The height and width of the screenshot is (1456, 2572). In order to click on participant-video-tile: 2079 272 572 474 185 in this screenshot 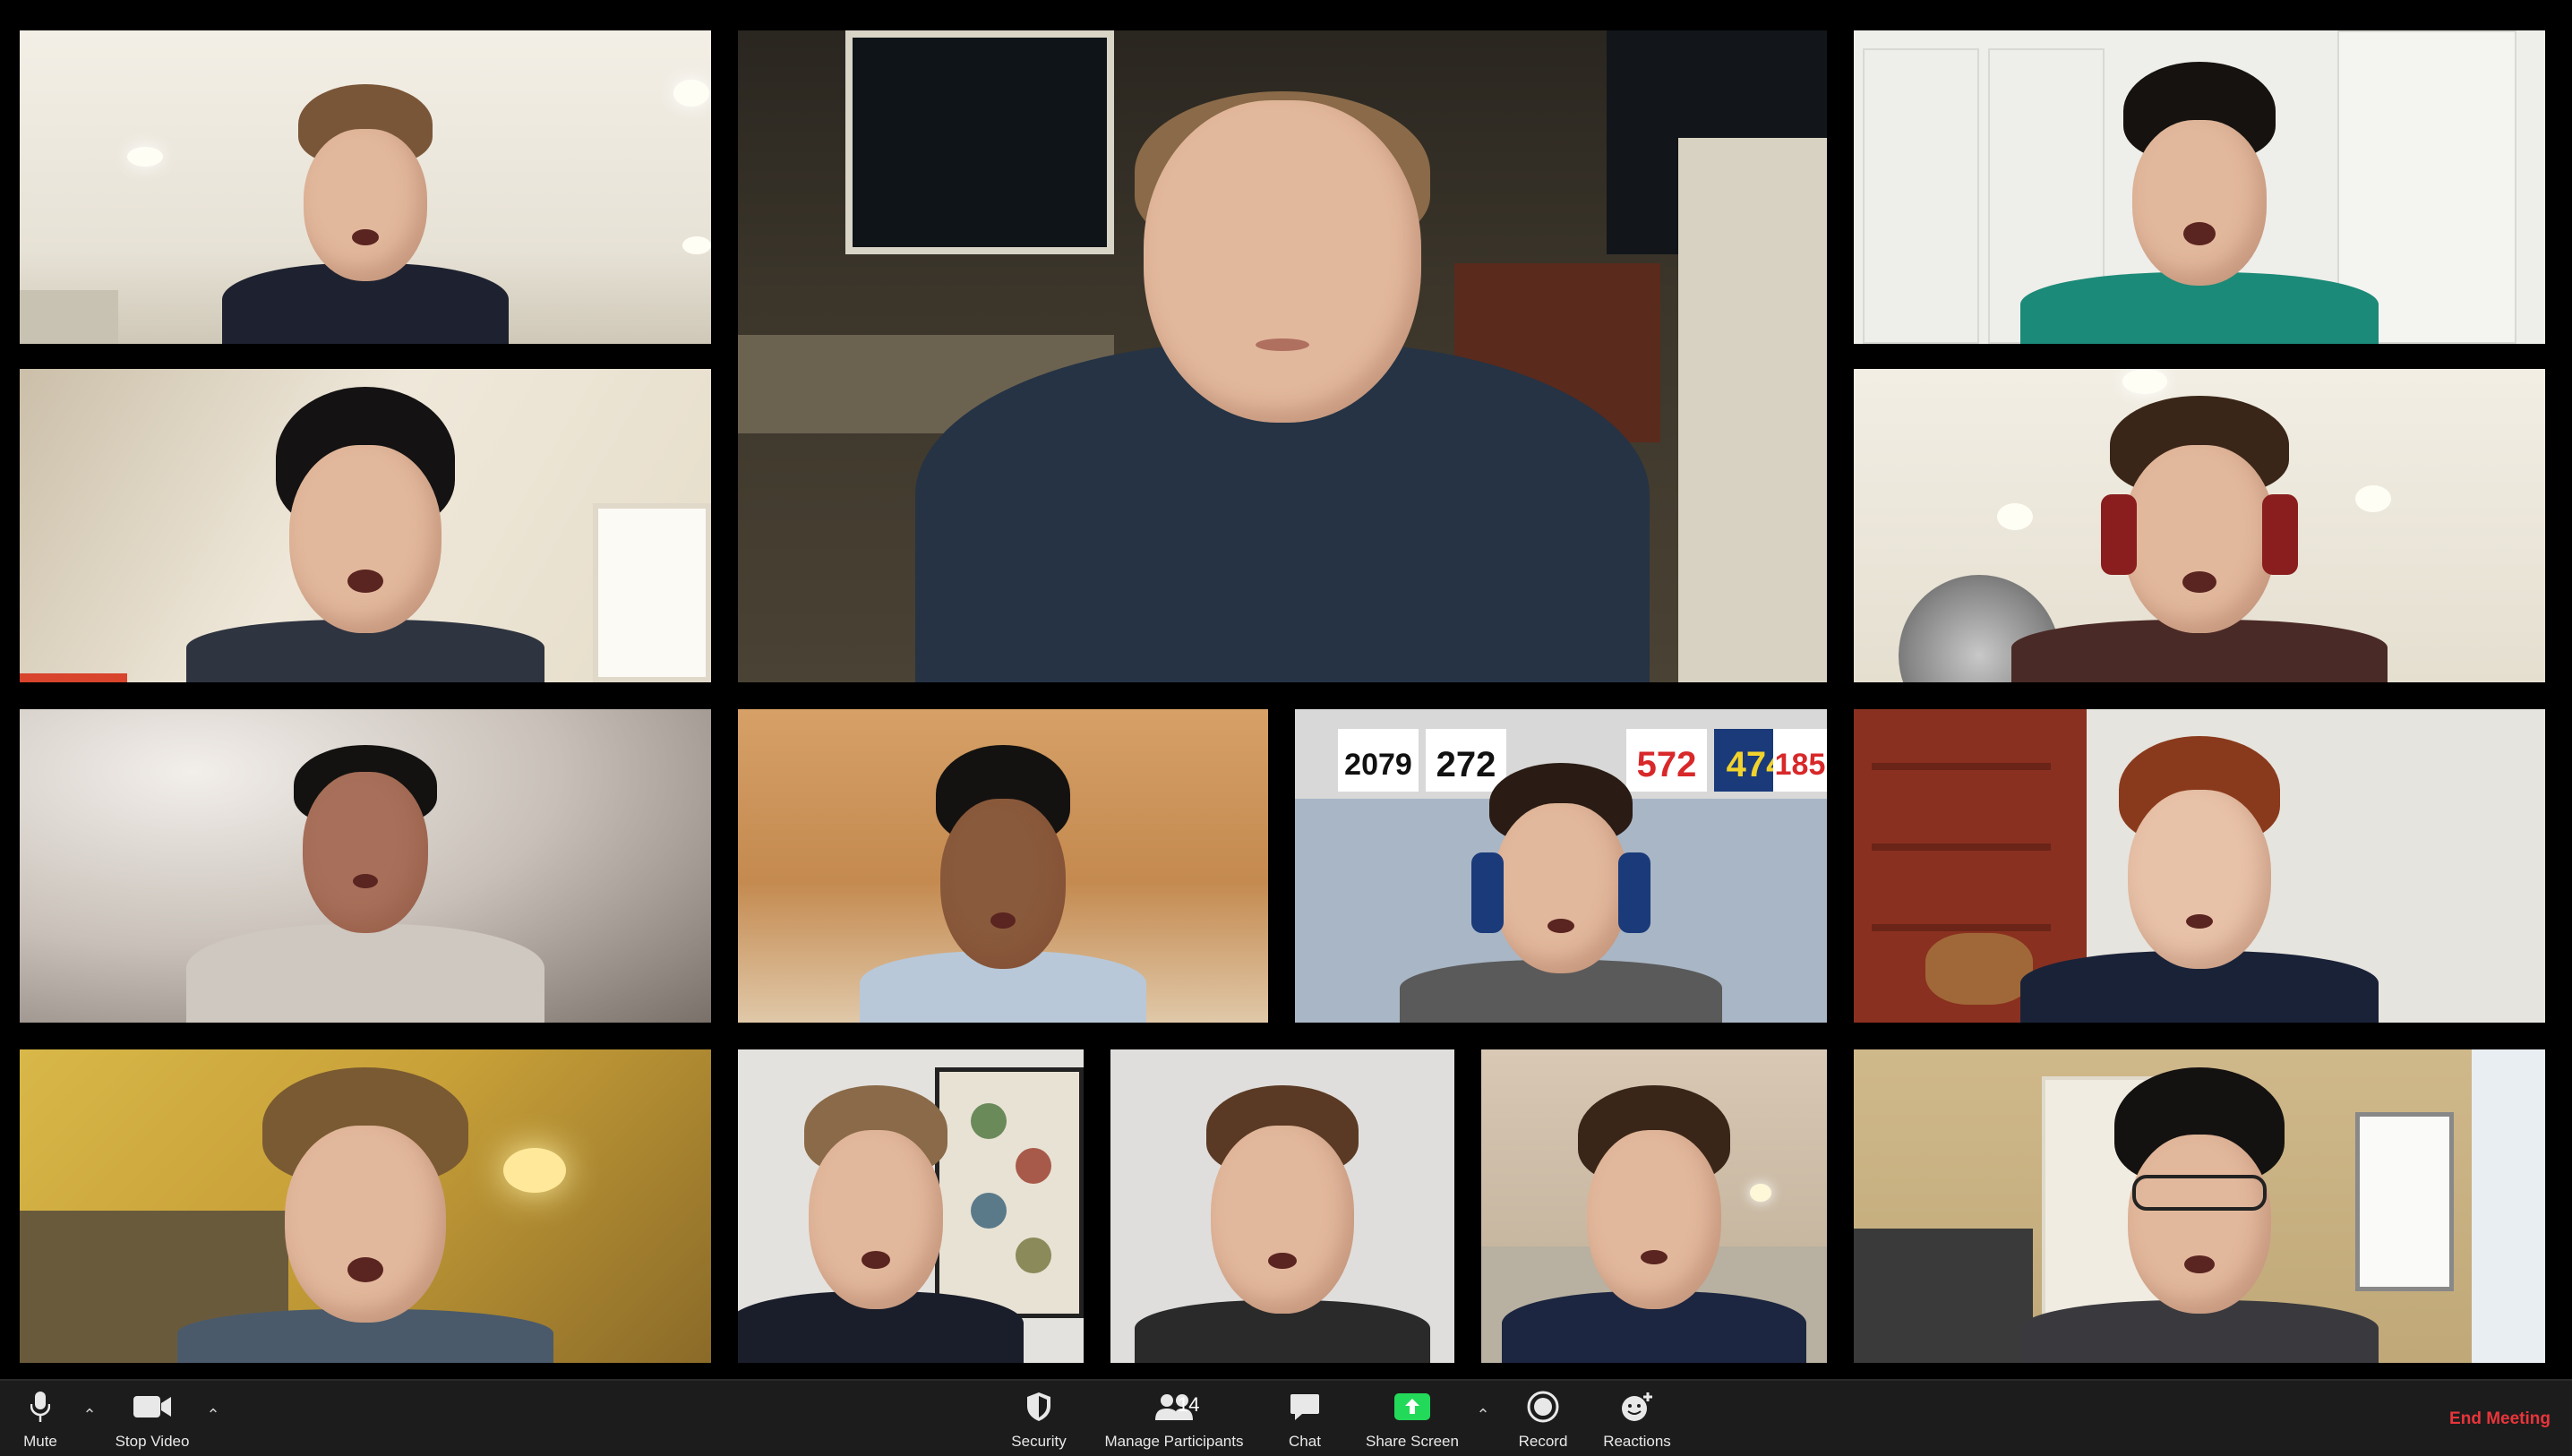, I will do `click(1561, 866)`.